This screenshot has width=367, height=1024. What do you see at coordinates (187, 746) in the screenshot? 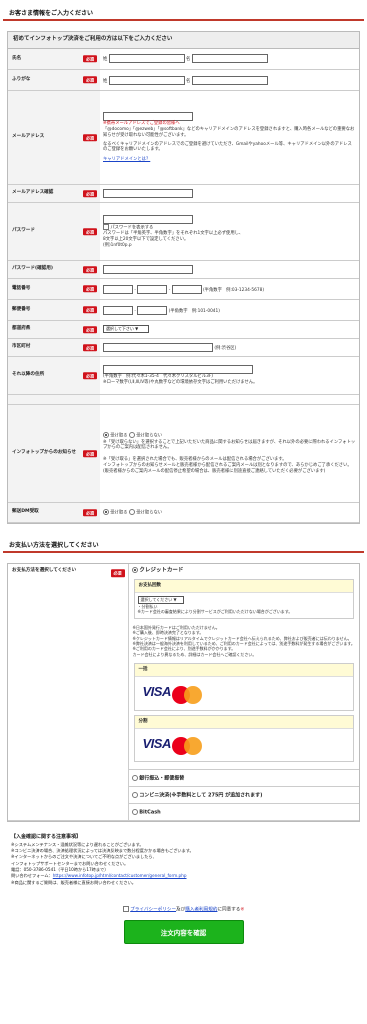
I see `mastercard-icon` at bounding box center [187, 746].